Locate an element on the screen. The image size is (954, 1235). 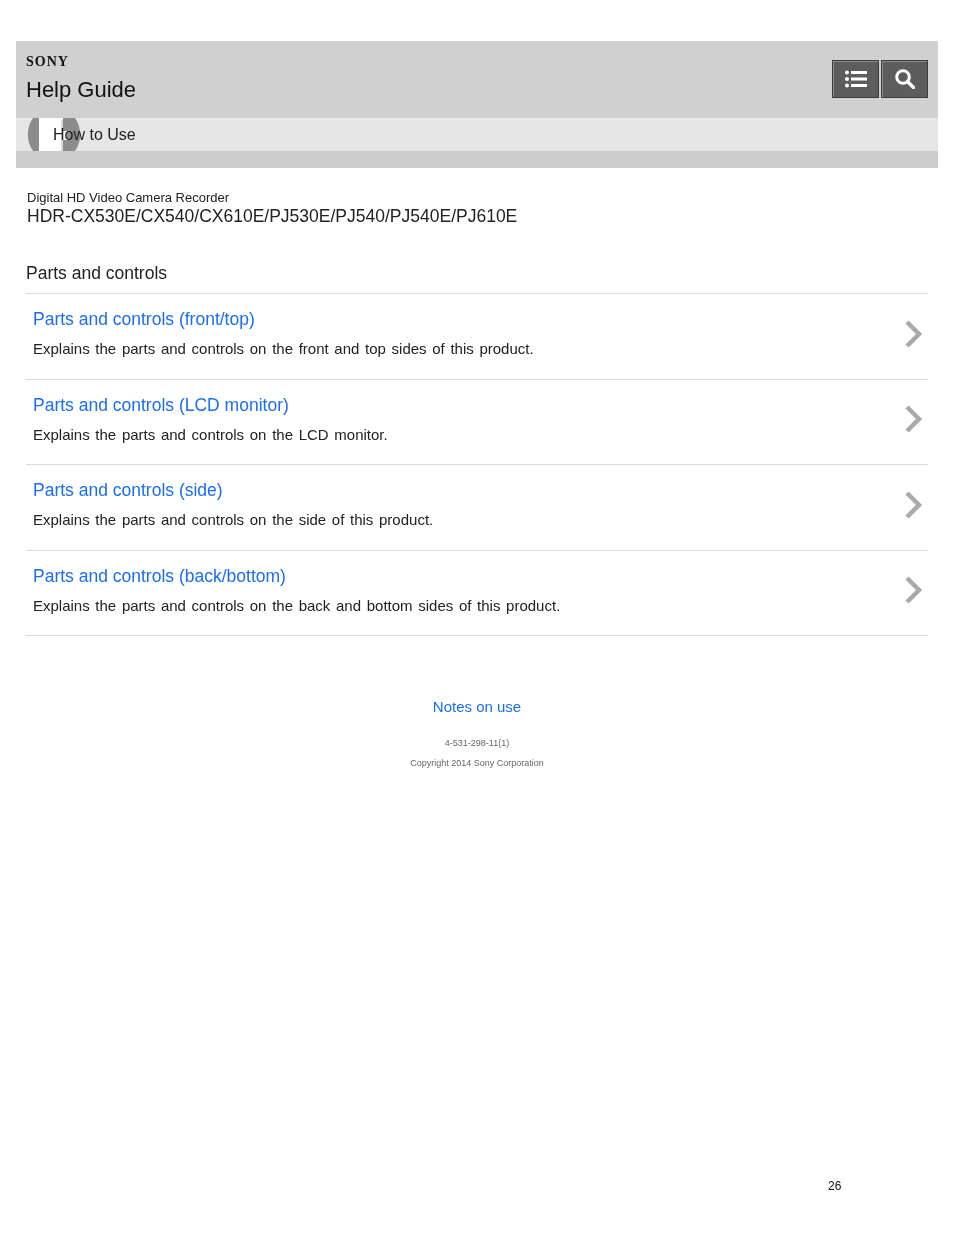
book-icon is located at coordinates (54, 134).